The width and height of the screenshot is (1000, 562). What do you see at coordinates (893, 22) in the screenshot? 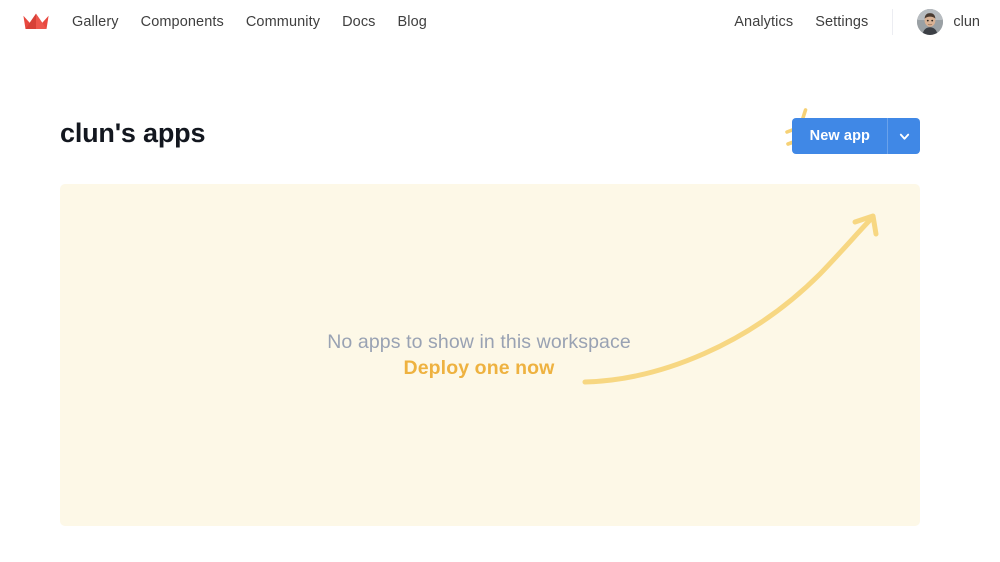
I see `nav-divider` at bounding box center [893, 22].